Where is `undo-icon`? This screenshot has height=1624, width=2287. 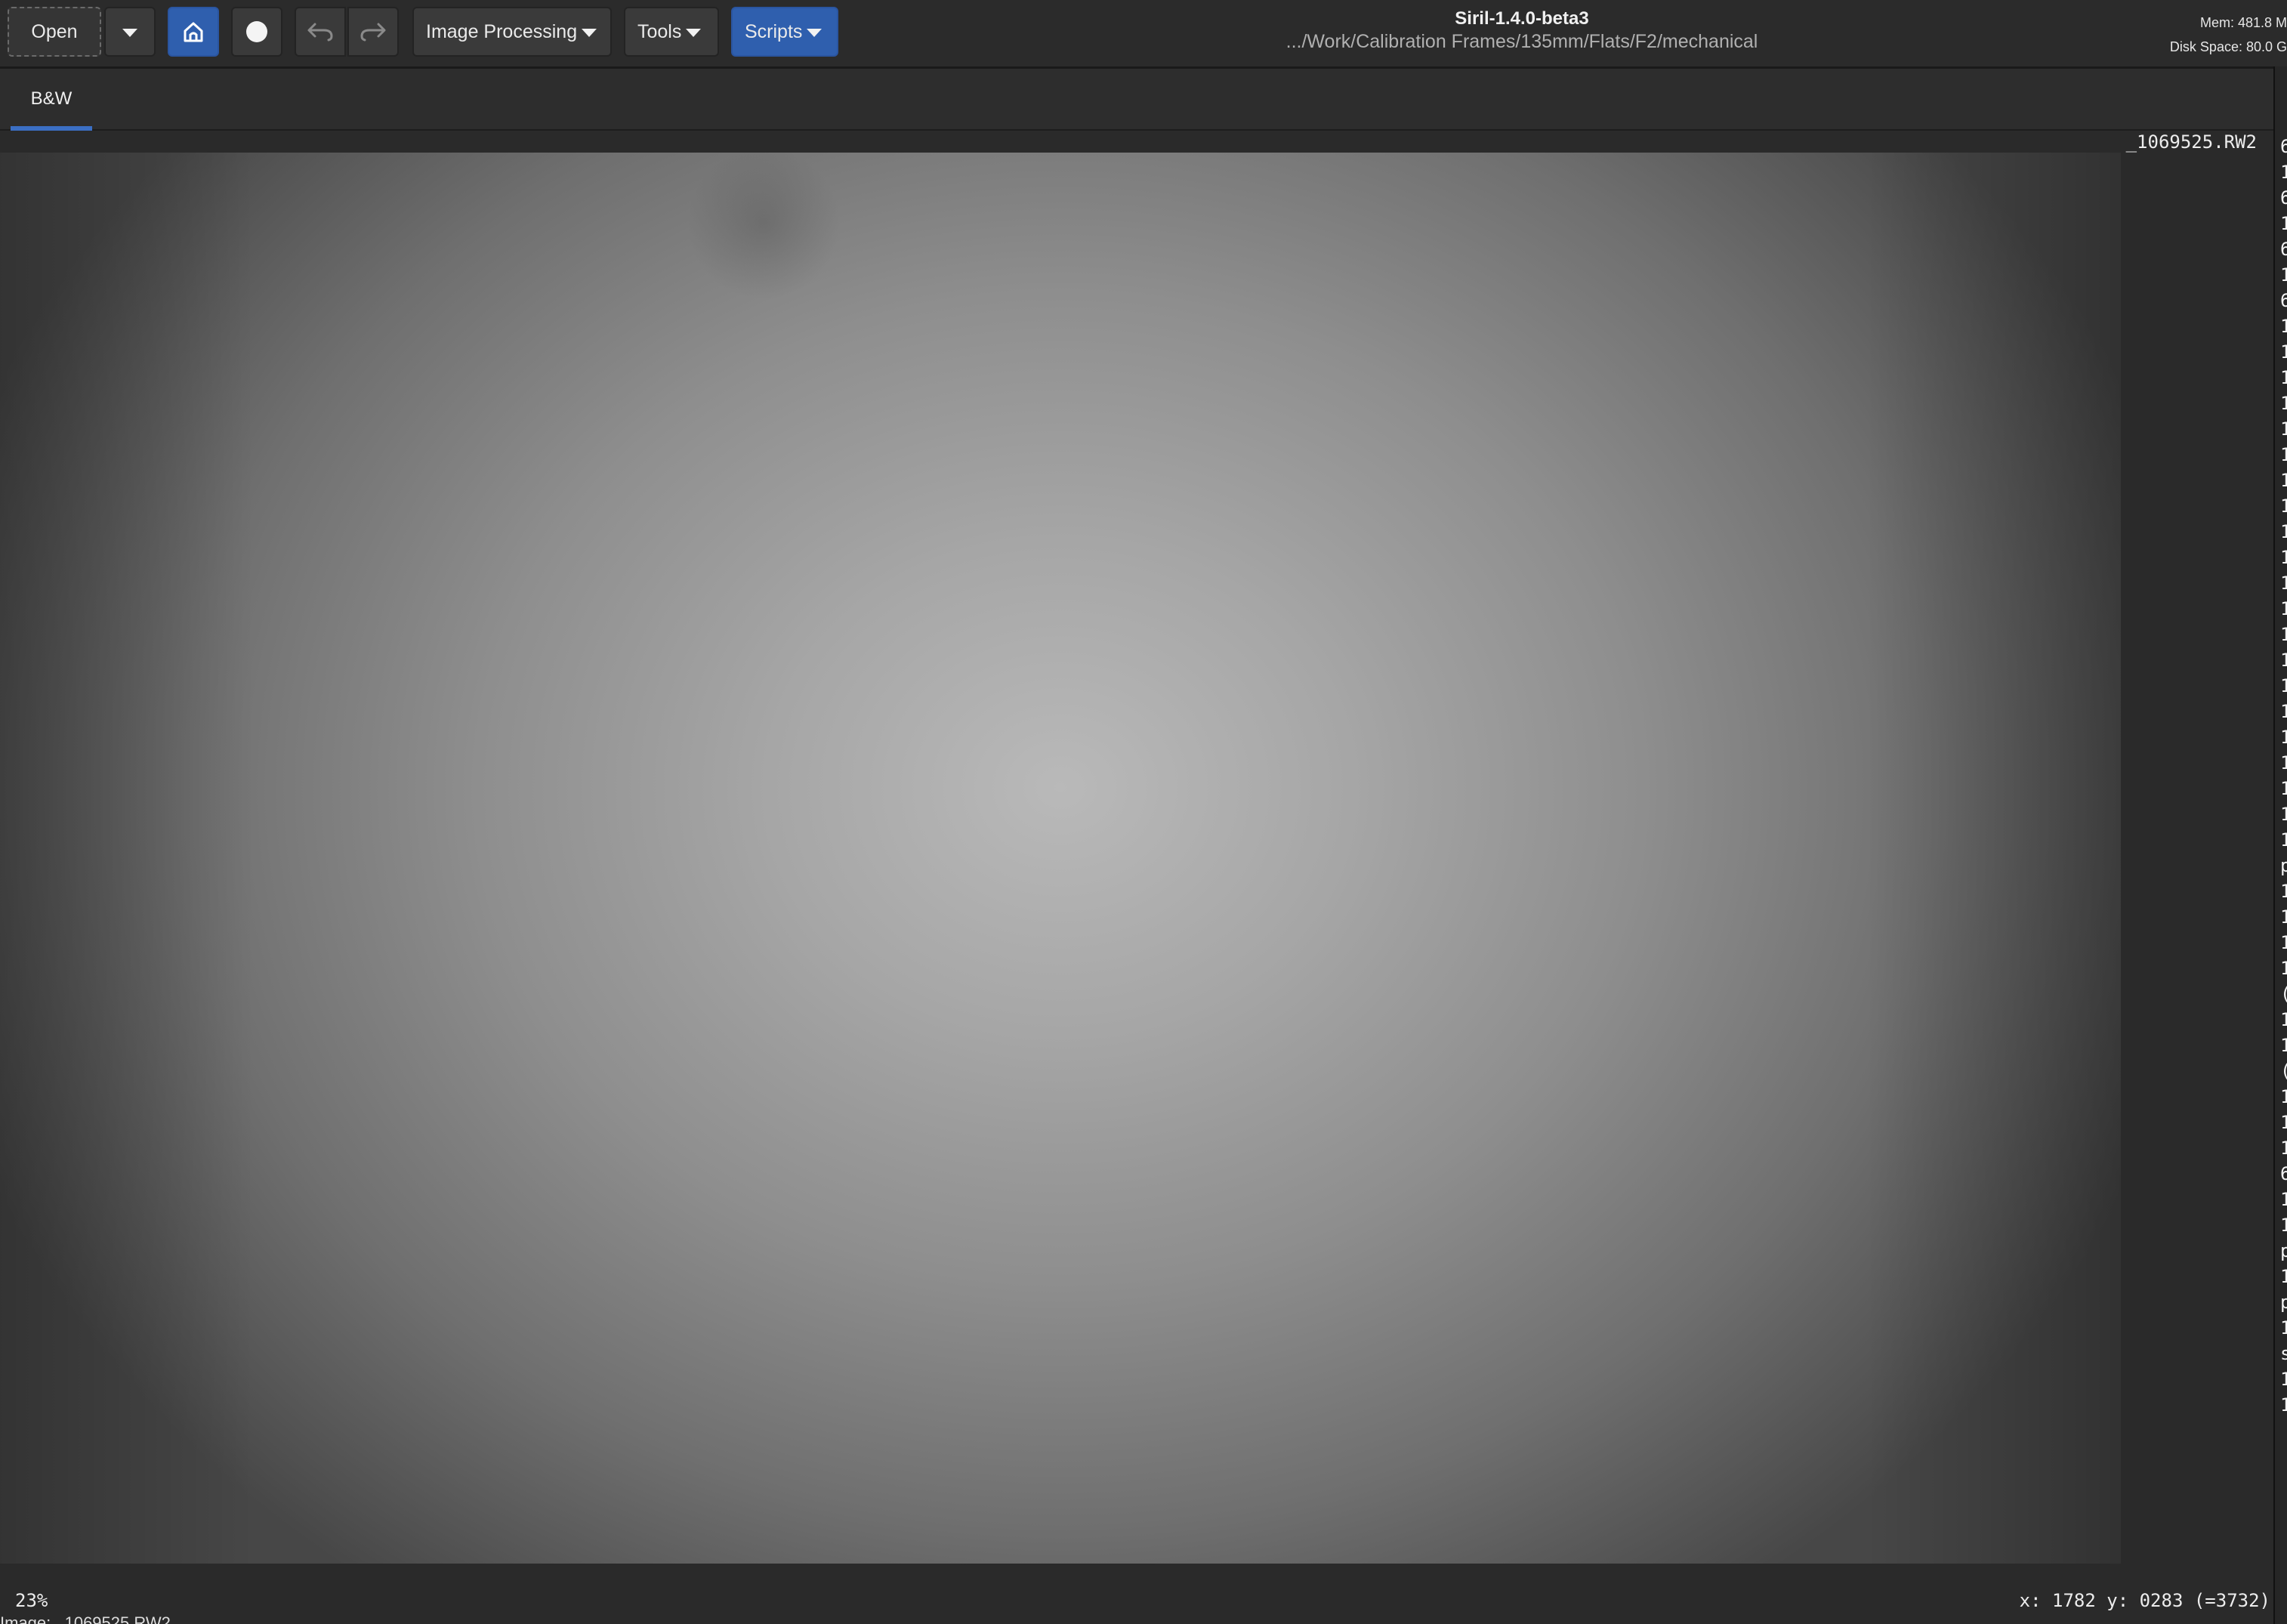
undo-icon is located at coordinates (320, 32).